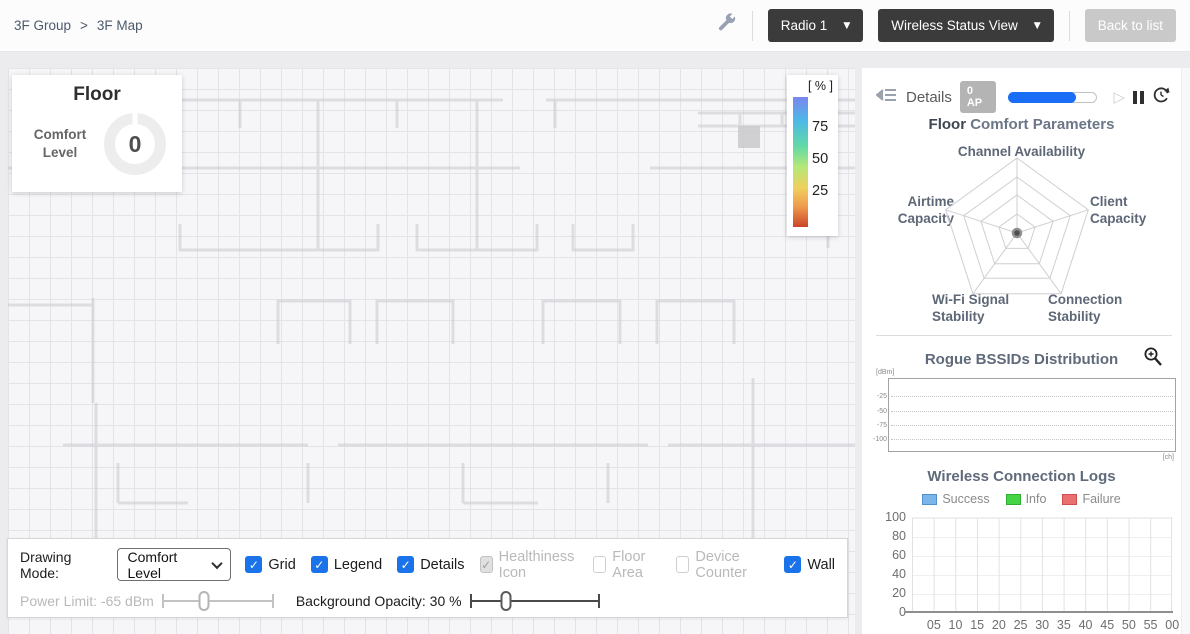 The image size is (1190, 634). I want to click on view-select-button: Wireless Status View ▼, so click(966, 25).